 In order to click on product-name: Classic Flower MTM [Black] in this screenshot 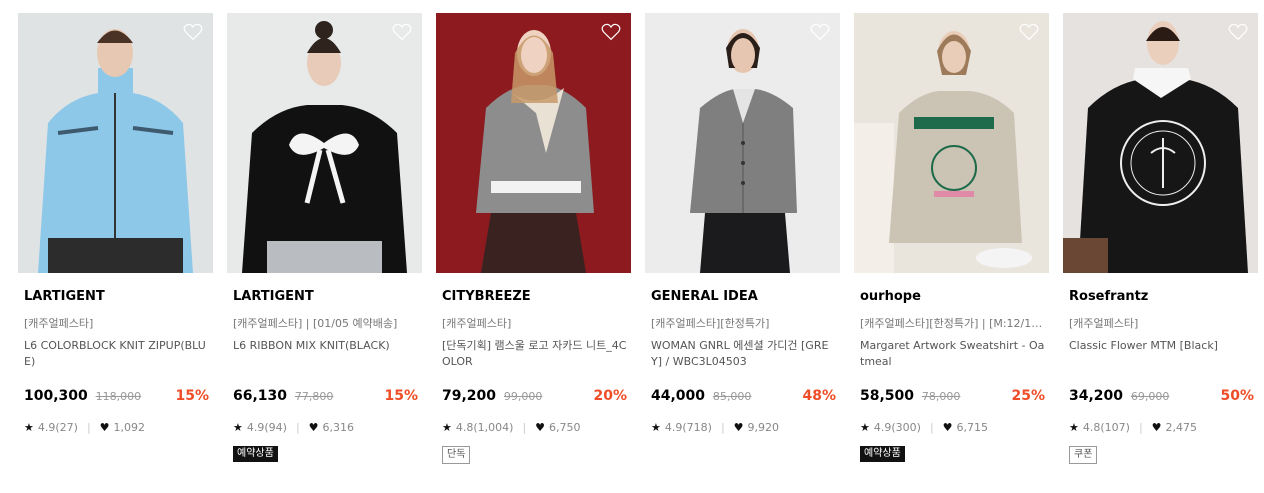, I will do `click(1162, 346)`.